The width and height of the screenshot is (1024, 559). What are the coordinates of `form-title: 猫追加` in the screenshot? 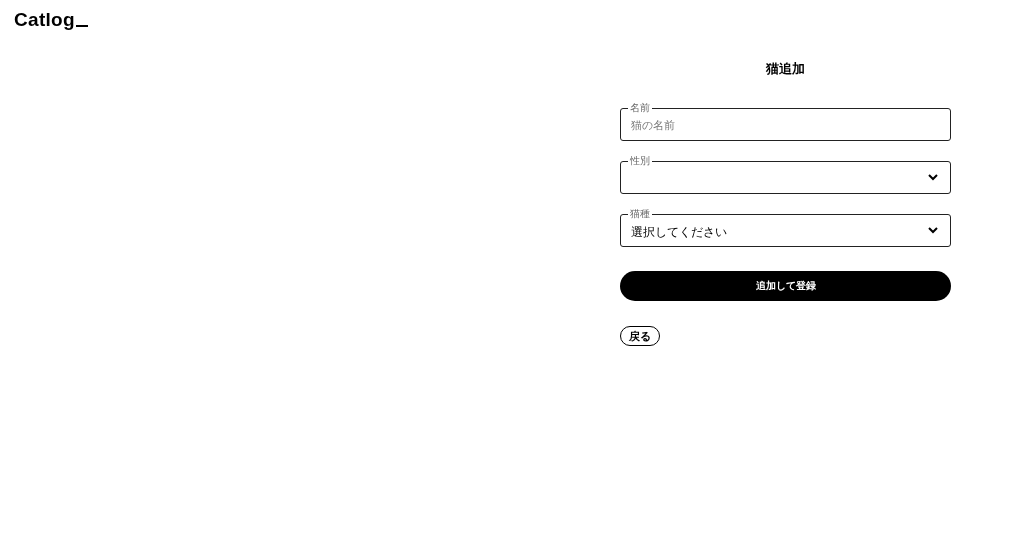 It's located at (785, 69).